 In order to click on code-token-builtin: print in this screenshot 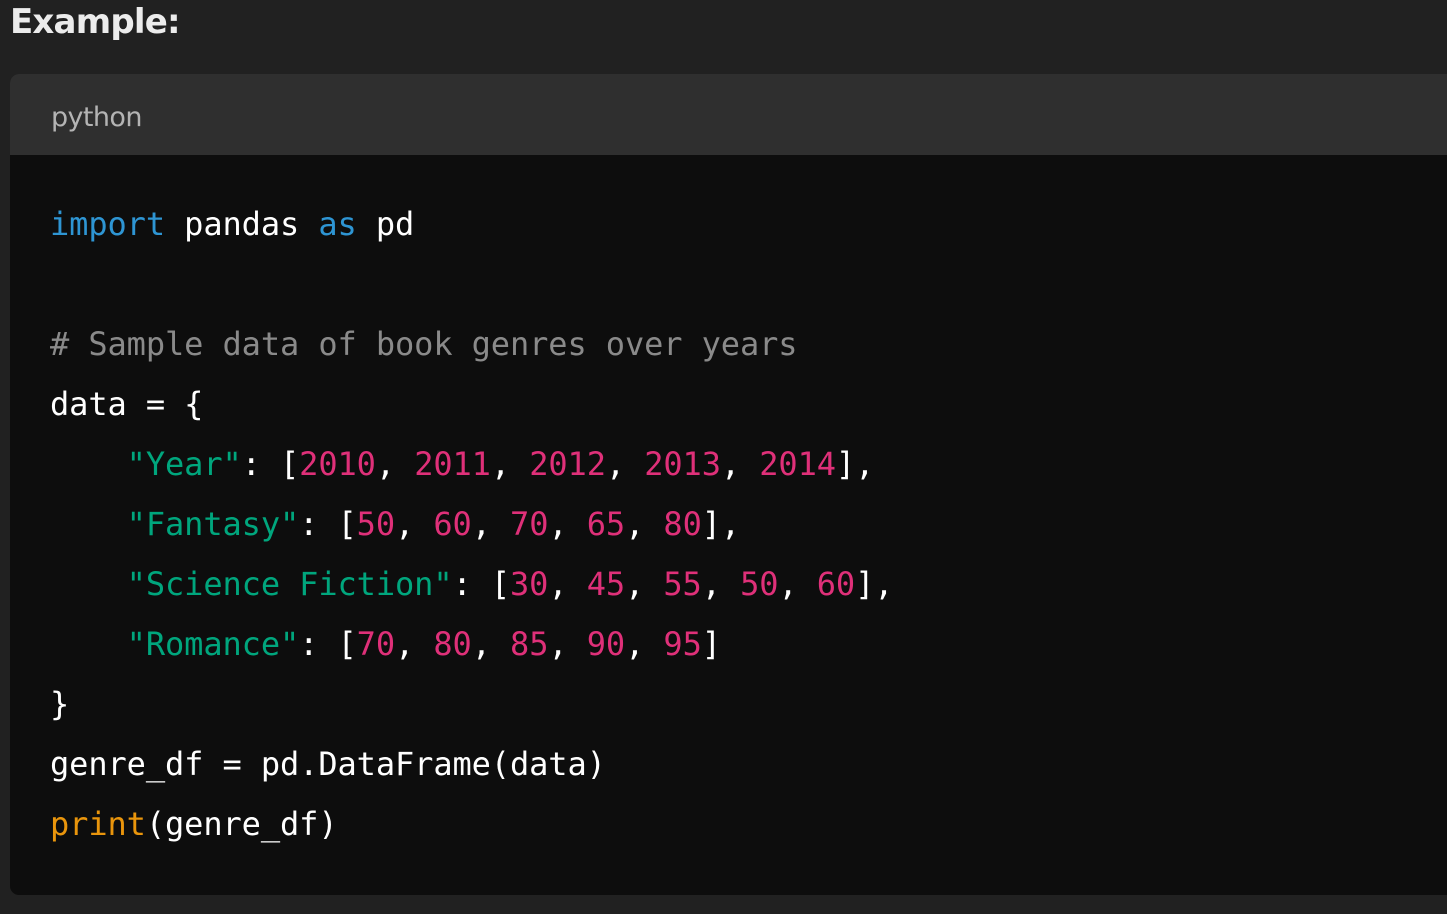, I will do `click(98, 824)`.